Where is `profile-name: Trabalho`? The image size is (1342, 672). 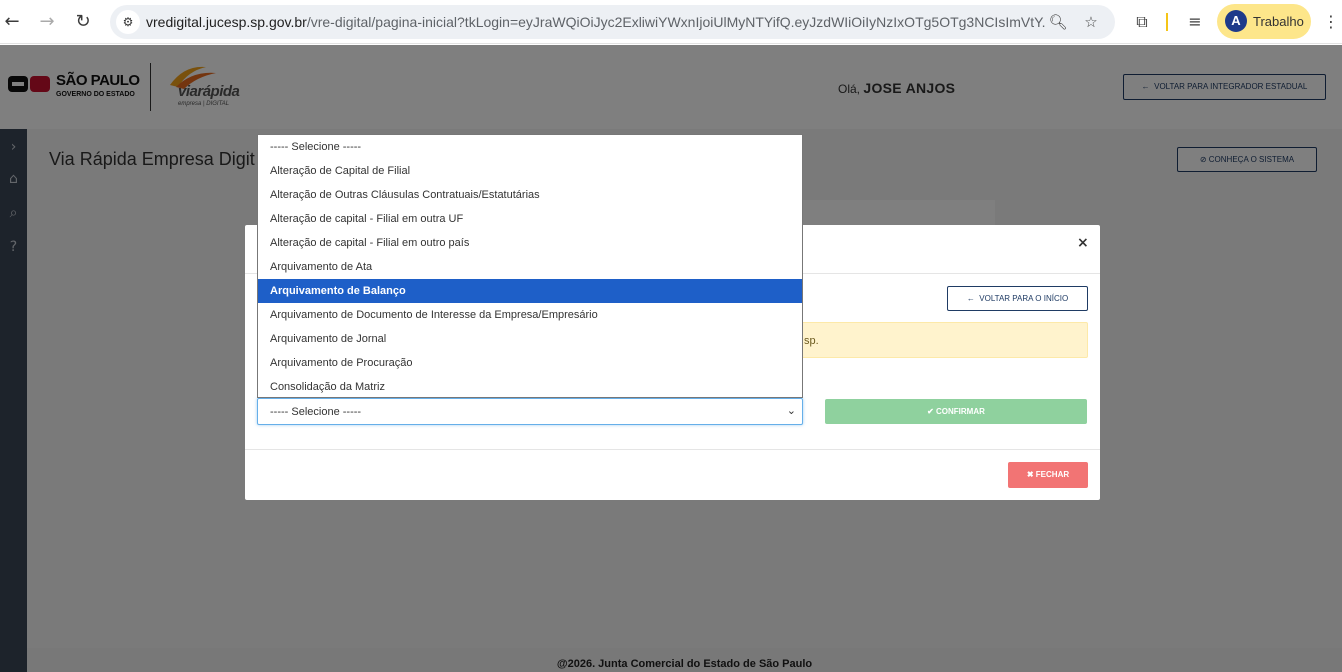
profile-name: Trabalho is located at coordinates (1278, 21).